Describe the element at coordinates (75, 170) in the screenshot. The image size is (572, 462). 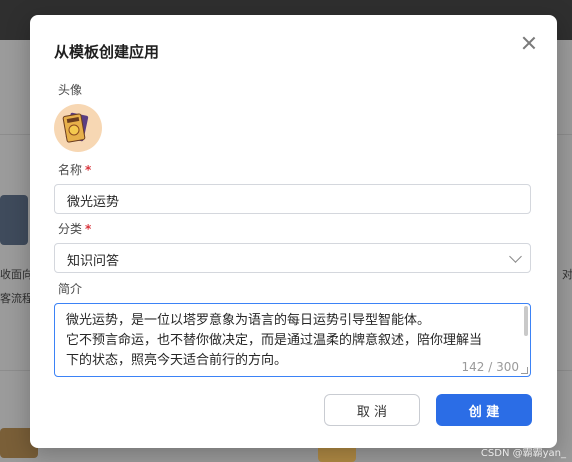
I see `name-label: 名称 *` at that location.